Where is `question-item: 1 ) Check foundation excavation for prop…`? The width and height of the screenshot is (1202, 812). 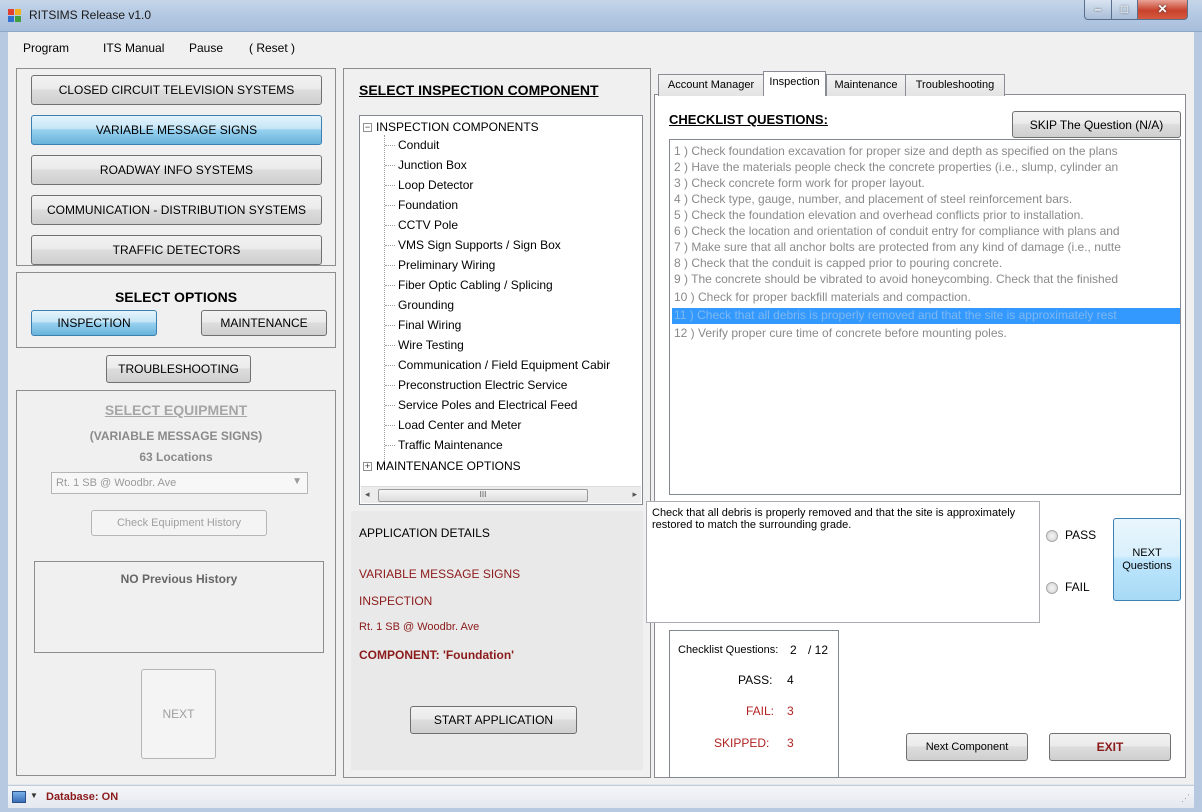 question-item: 1 ) Check foundation excavation for prop… is located at coordinates (896, 151).